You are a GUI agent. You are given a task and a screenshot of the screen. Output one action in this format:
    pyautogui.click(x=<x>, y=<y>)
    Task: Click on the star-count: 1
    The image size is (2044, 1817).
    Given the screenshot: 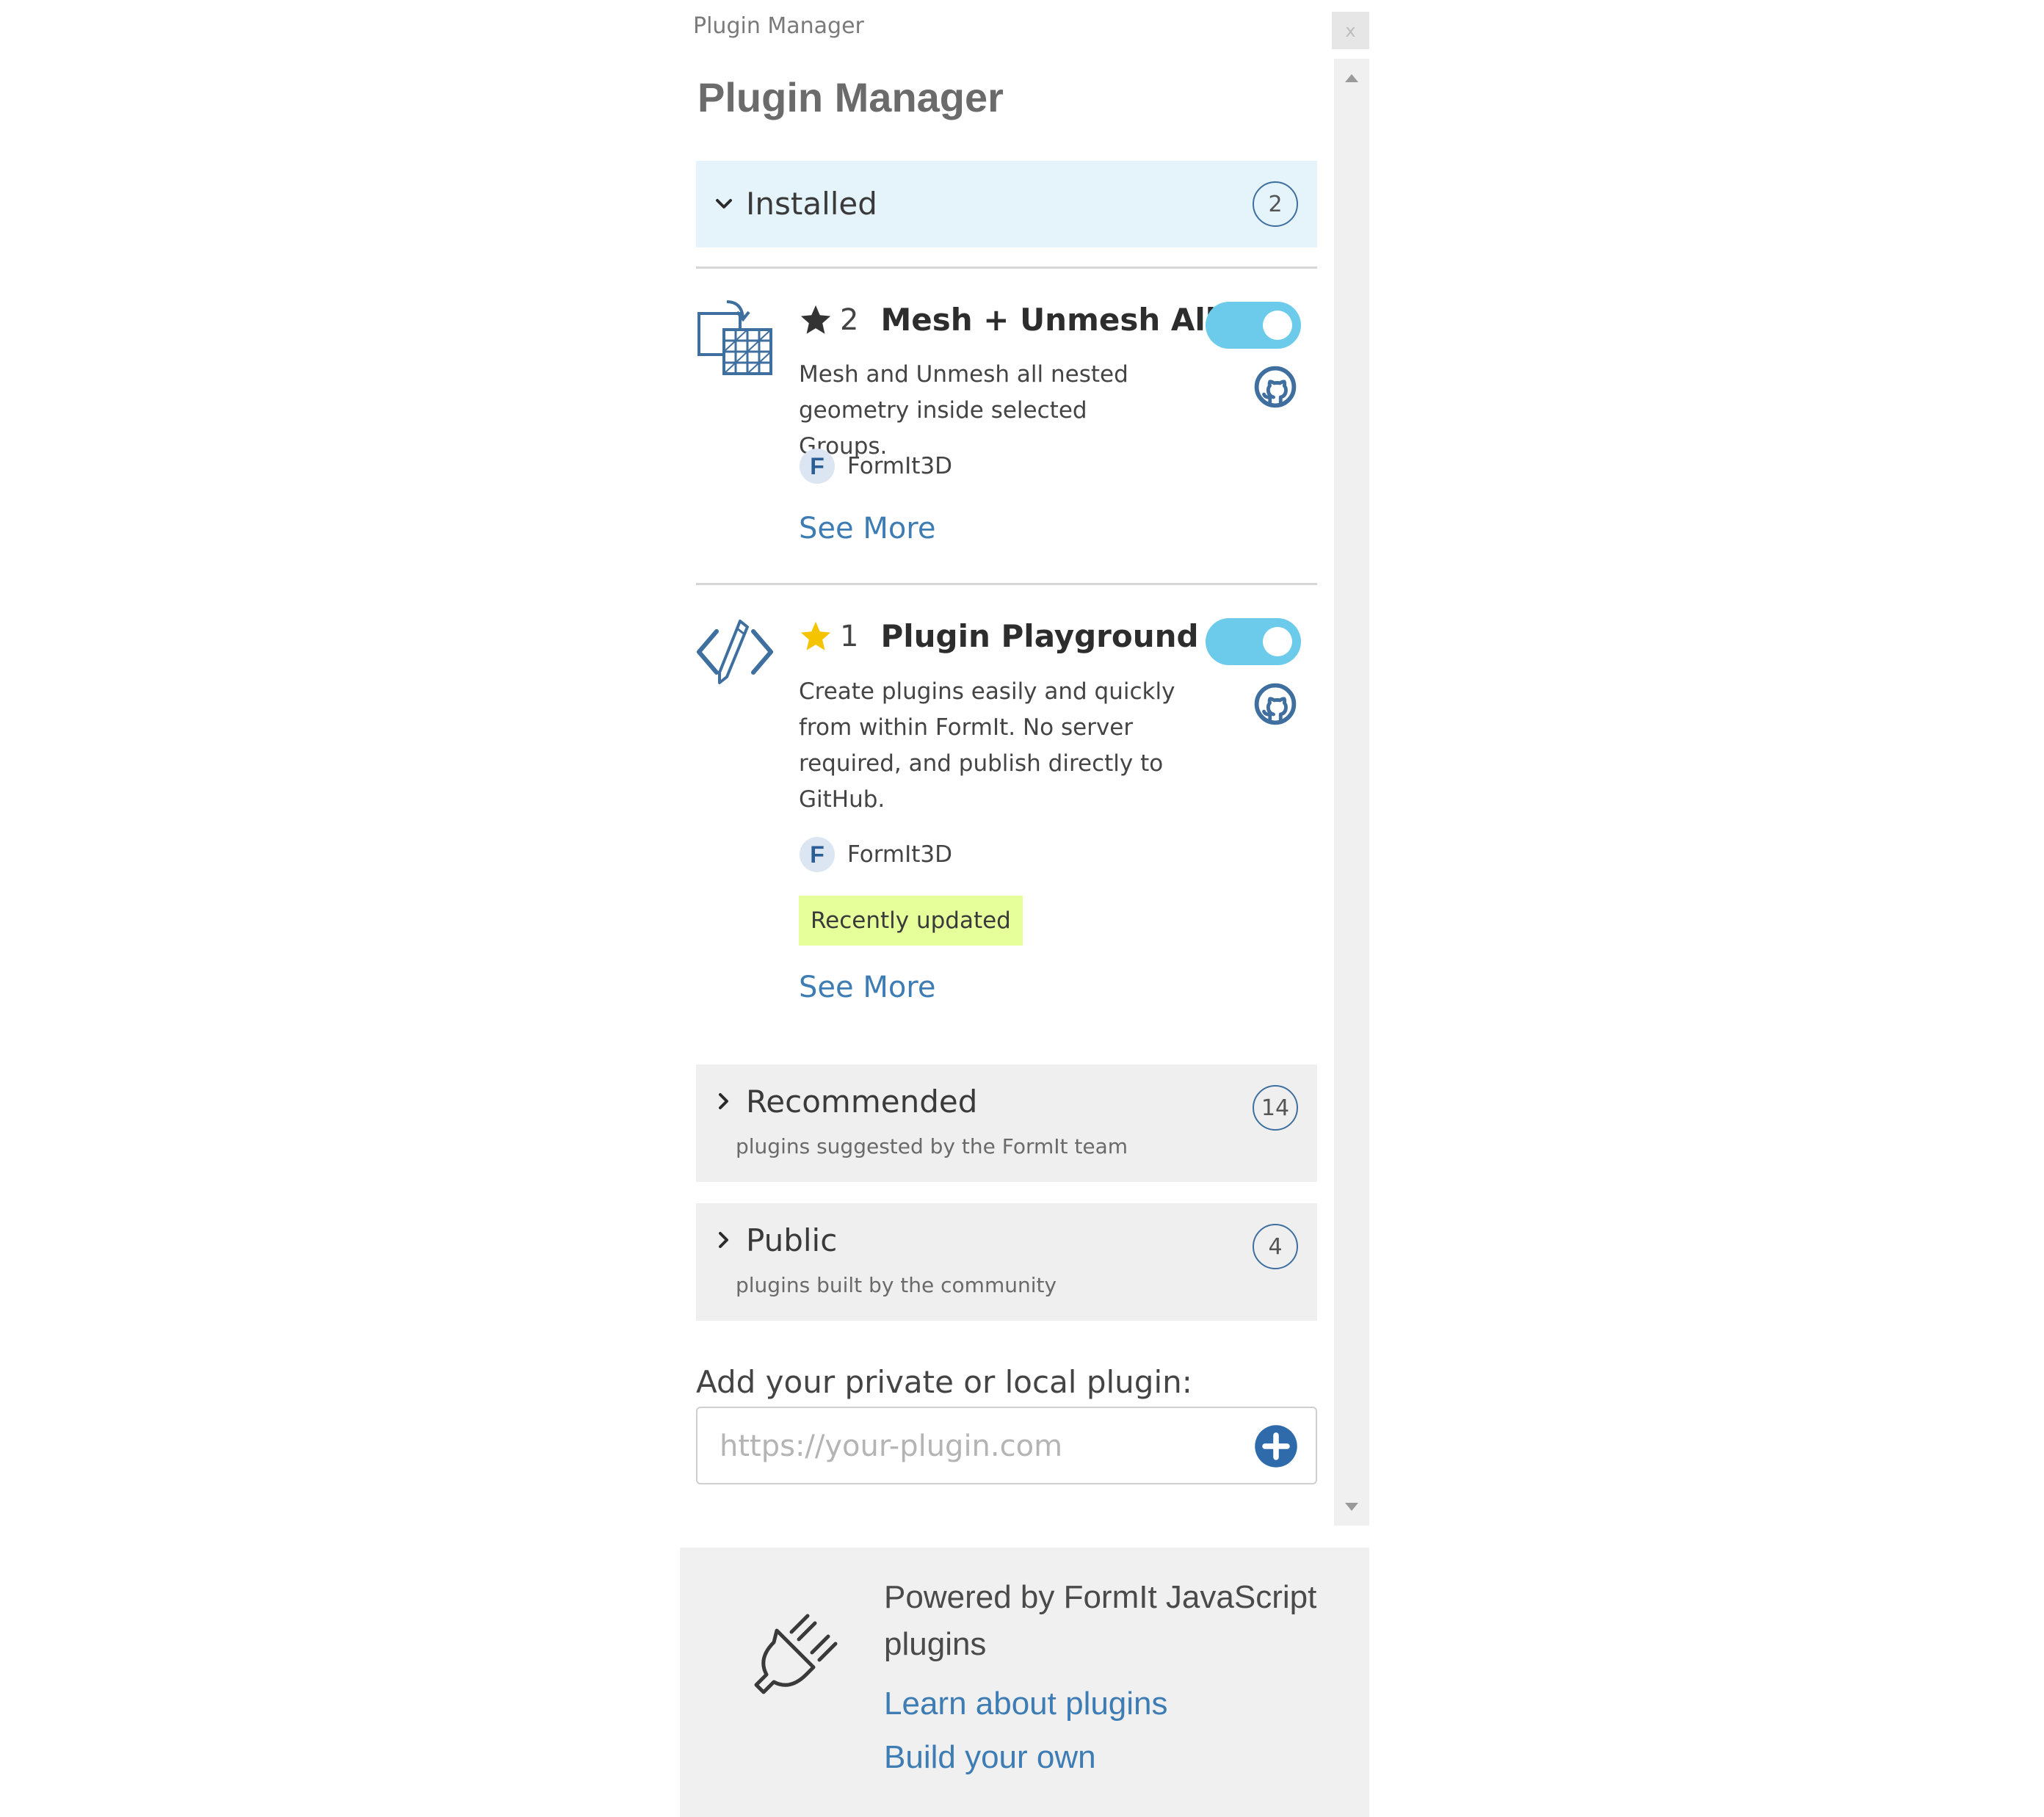 What is the action you would take?
    pyautogui.click(x=849, y=636)
    